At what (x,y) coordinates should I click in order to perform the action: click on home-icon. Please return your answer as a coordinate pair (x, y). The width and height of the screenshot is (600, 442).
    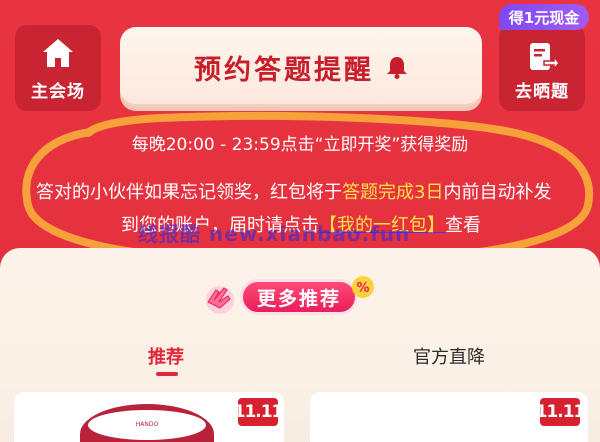
    Looking at the image, I should click on (58, 53).